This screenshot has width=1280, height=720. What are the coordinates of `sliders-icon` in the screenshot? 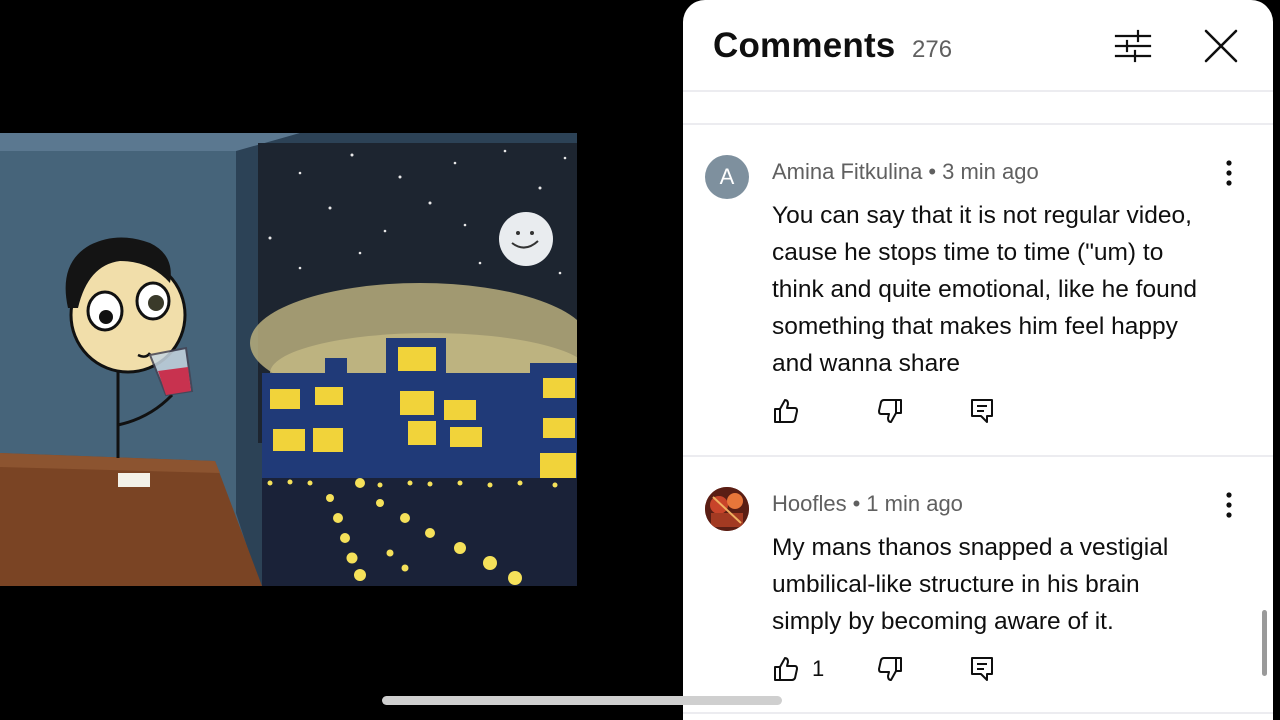 It's located at (1133, 46).